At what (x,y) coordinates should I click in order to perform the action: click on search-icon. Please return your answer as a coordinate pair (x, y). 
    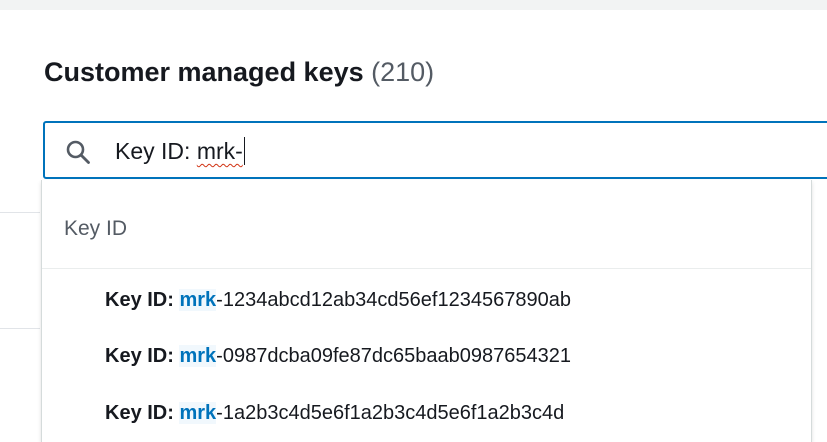
    Looking at the image, I should click on (78, 152).